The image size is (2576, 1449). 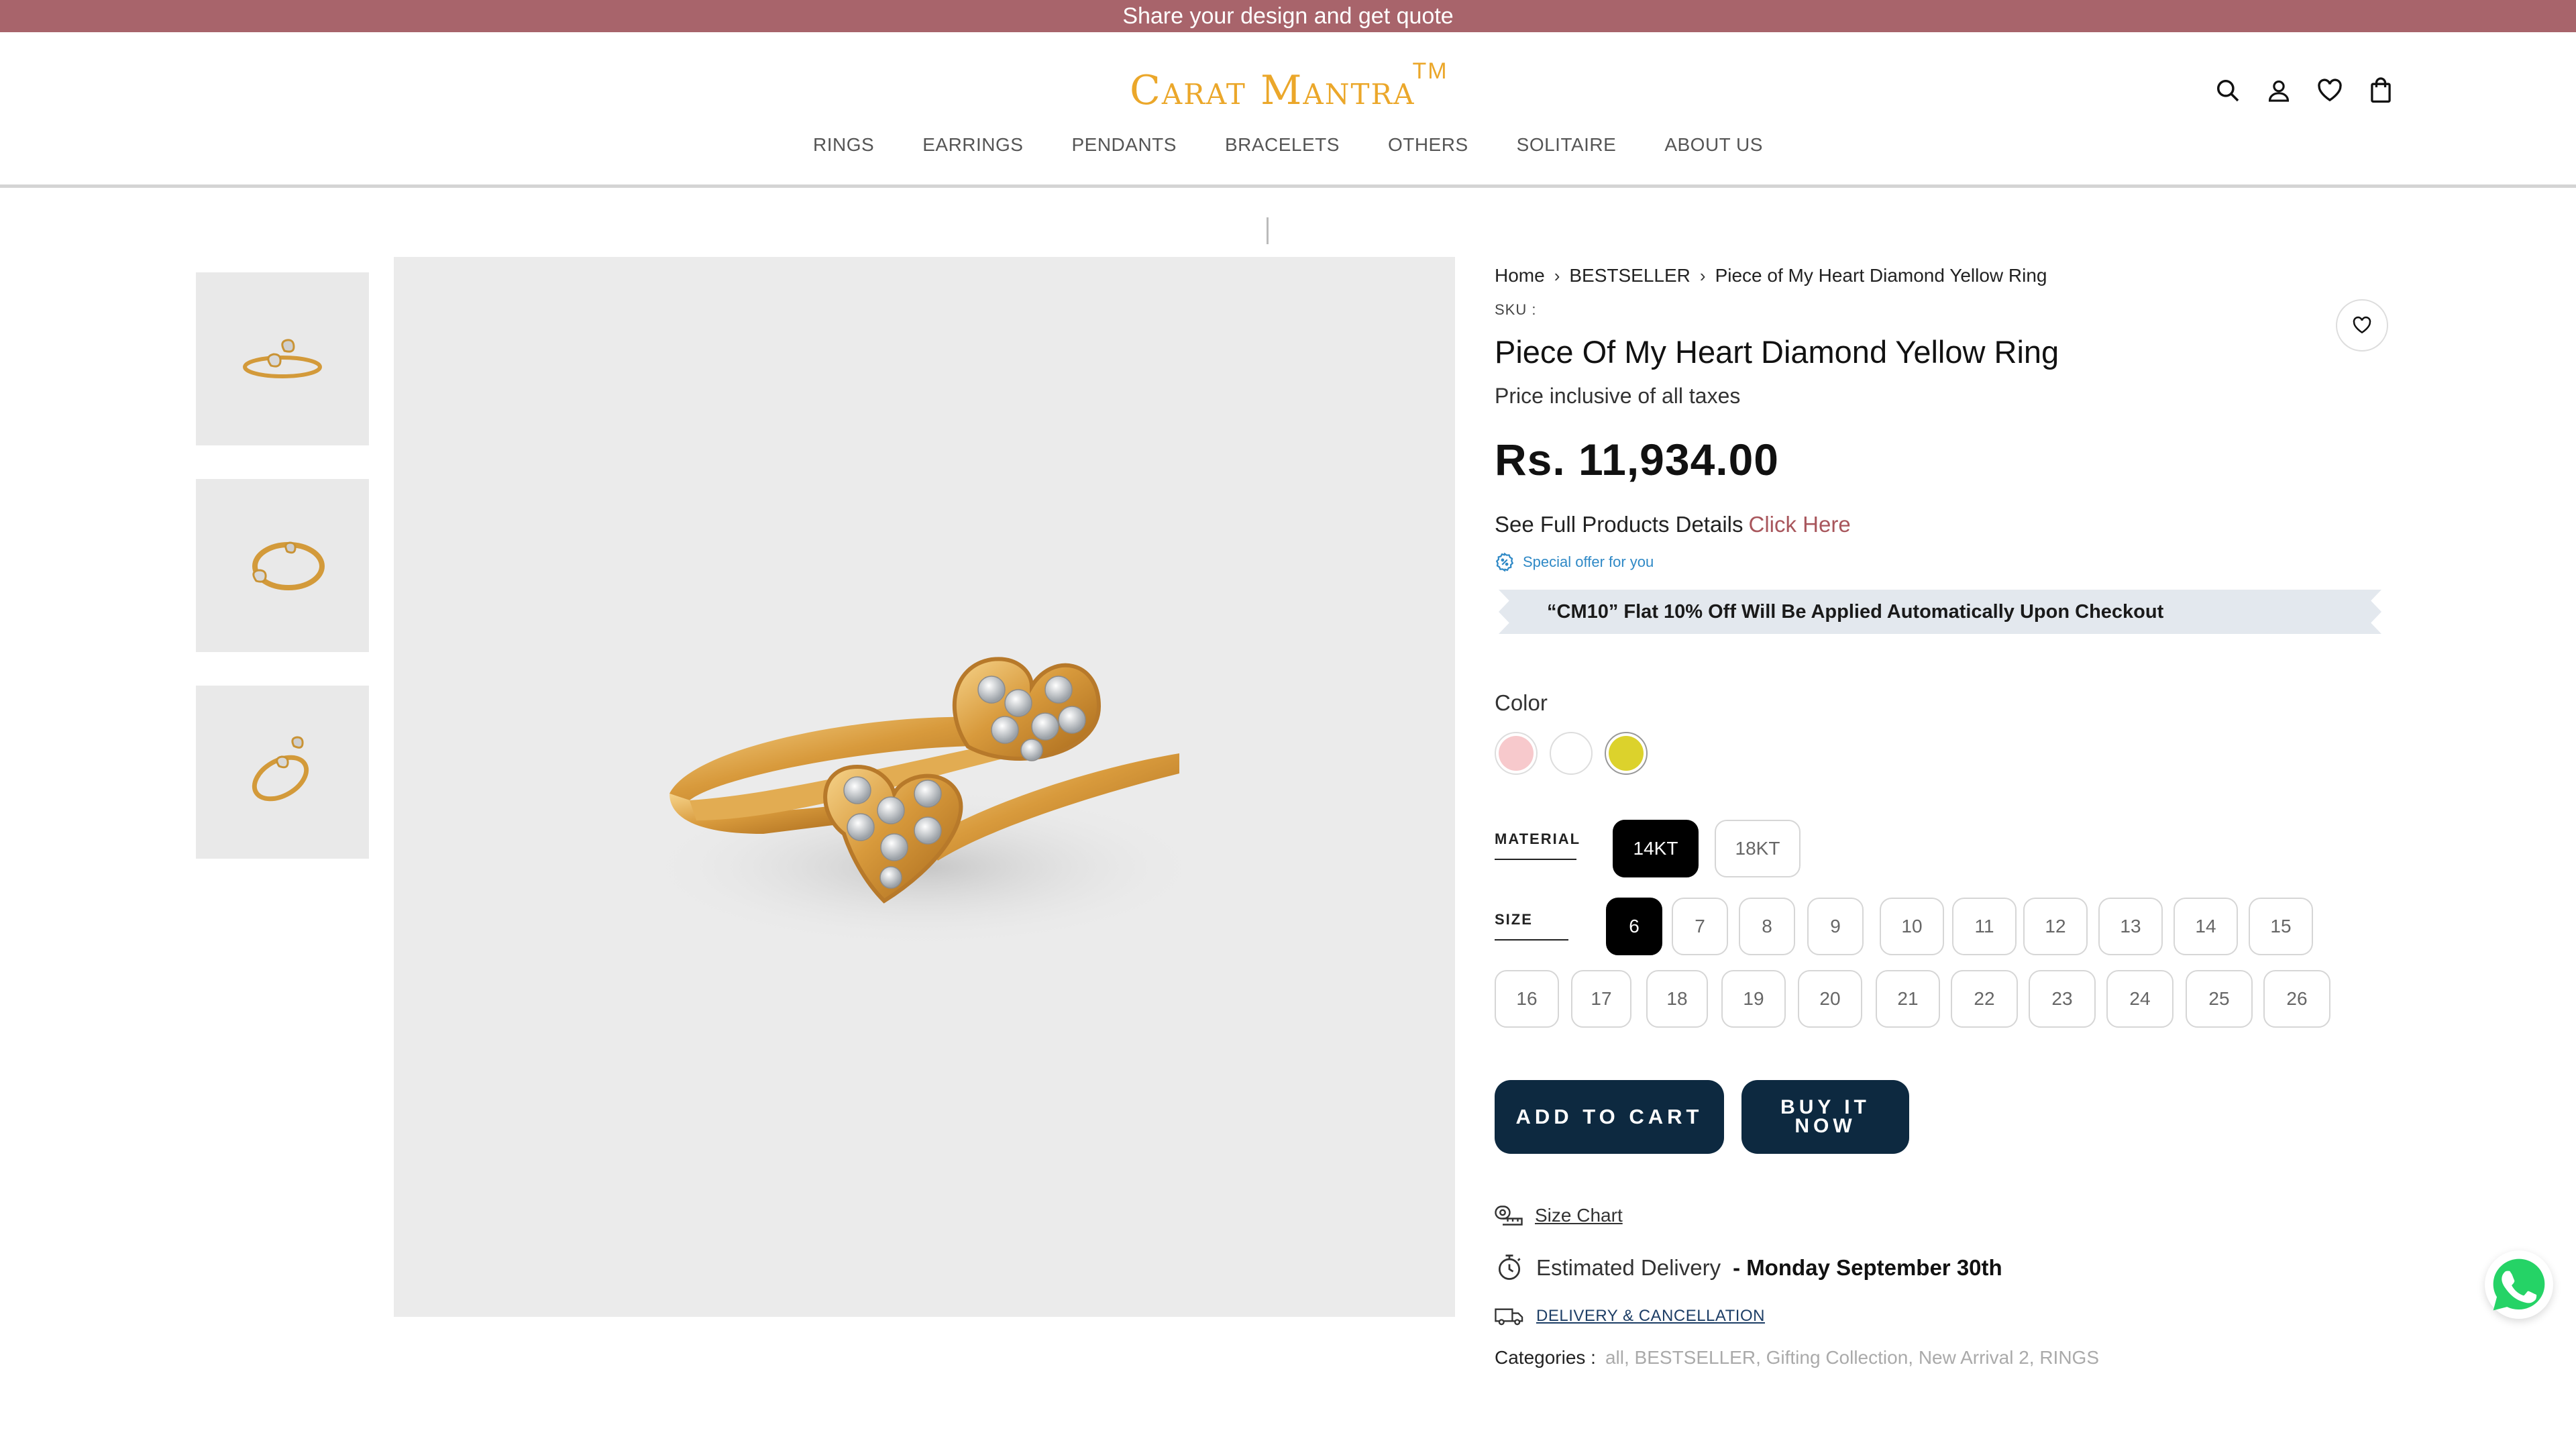 I want to click on announcement-text: Share your design and get quote, so click(x=1287, y=16).